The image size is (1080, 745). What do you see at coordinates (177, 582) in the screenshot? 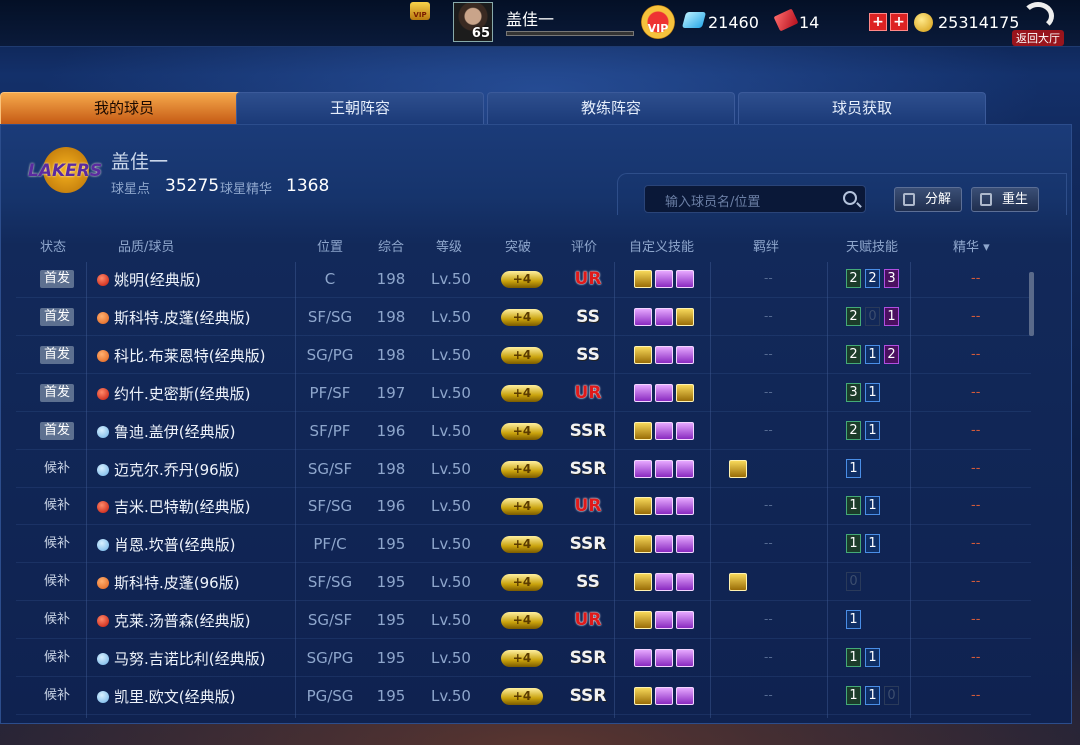
I see `player-name: 斯科特.皮蓬(96版)` at bounding box center [177, 582].